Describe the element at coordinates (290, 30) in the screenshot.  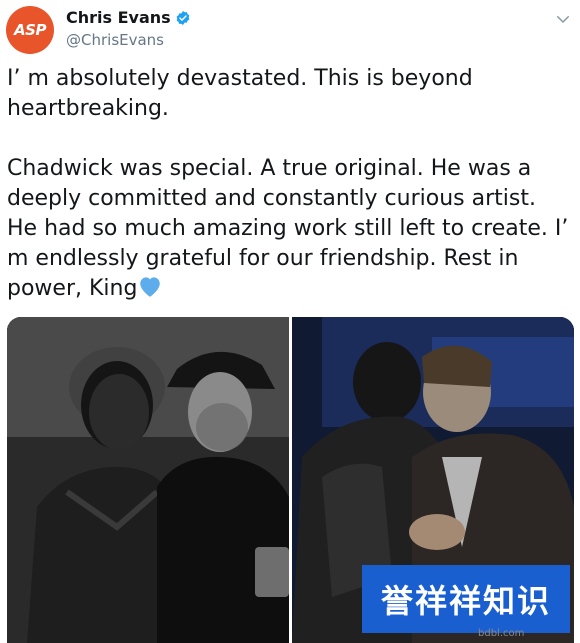
I see `tweet-header: ASP Chris Evans @ChrisEvans` at that location.